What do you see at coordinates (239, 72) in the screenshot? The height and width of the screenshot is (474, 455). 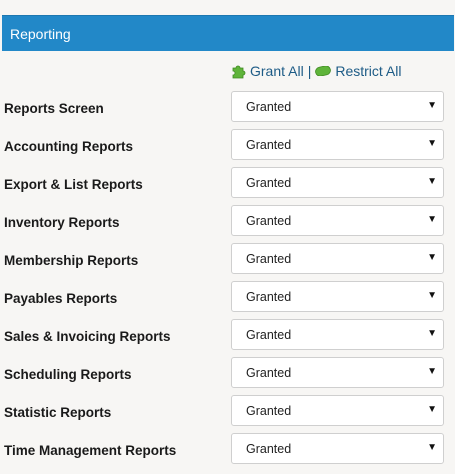 I see `puzzle-icon` at bounding box center [239, 72].